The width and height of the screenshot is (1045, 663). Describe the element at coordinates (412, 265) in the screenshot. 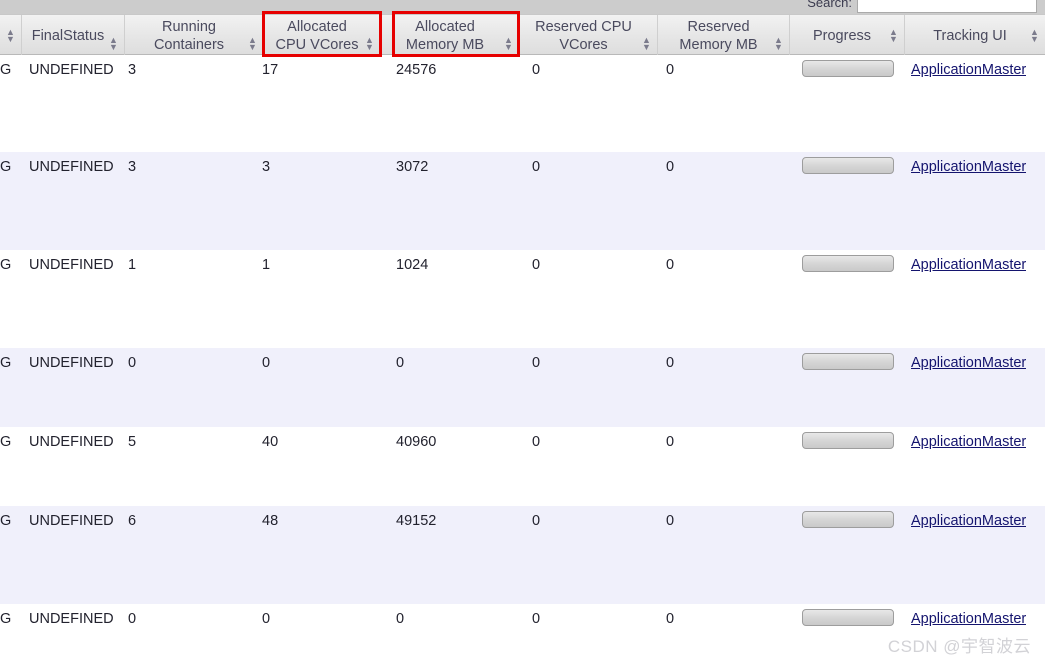

I see `cell-allocated-memory-mb: 1024` at that location.